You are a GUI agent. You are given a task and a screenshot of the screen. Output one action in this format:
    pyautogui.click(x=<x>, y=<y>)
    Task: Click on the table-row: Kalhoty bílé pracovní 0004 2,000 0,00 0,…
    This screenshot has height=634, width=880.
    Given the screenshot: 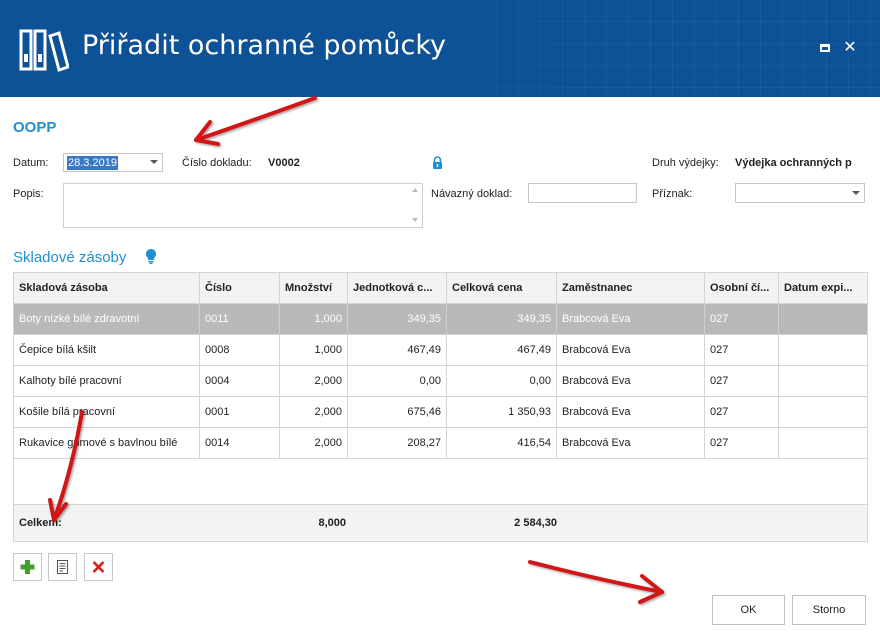 What is the action you would take?
    pyautogui.click(x=440, y=381)
    